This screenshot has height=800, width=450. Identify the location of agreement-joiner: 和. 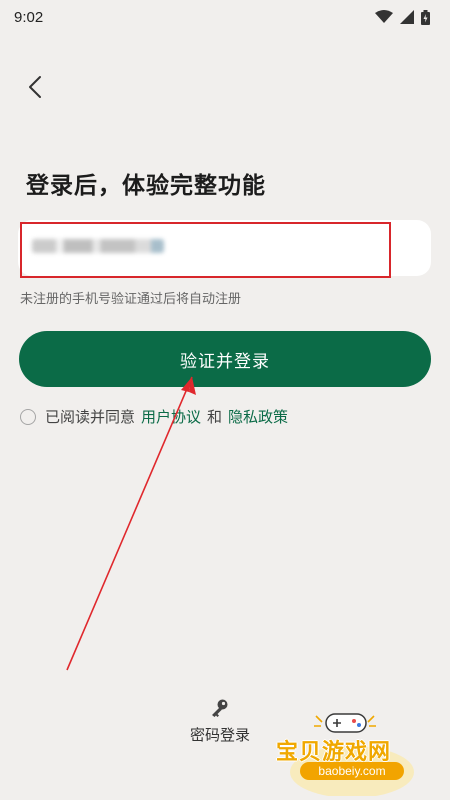
(215, 417).